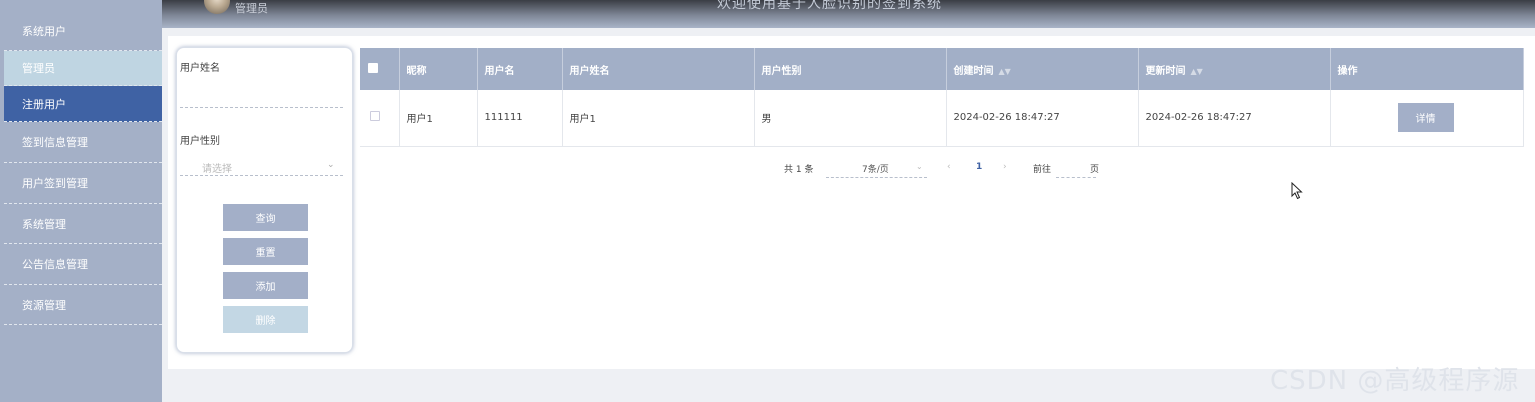 The width and height of the screenshot is (1535, 402). Describe the element at coordinates (799, 170) in the screenshot. I see `total-count: 共 1 条` at that location.